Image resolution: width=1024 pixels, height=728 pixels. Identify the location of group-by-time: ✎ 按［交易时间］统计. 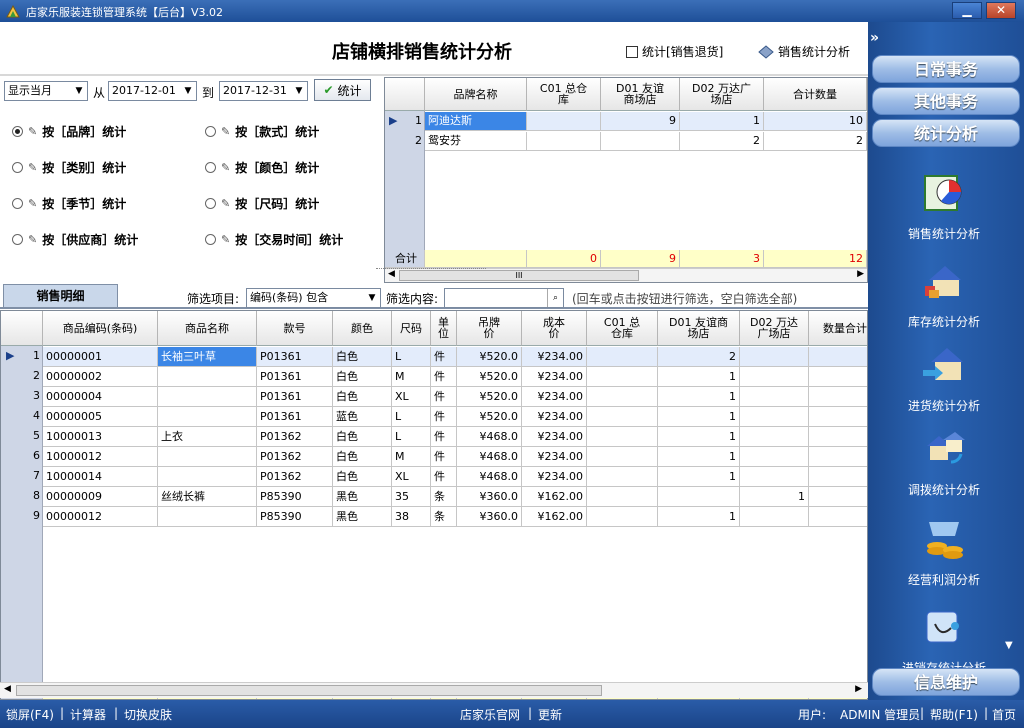
(274, 239).